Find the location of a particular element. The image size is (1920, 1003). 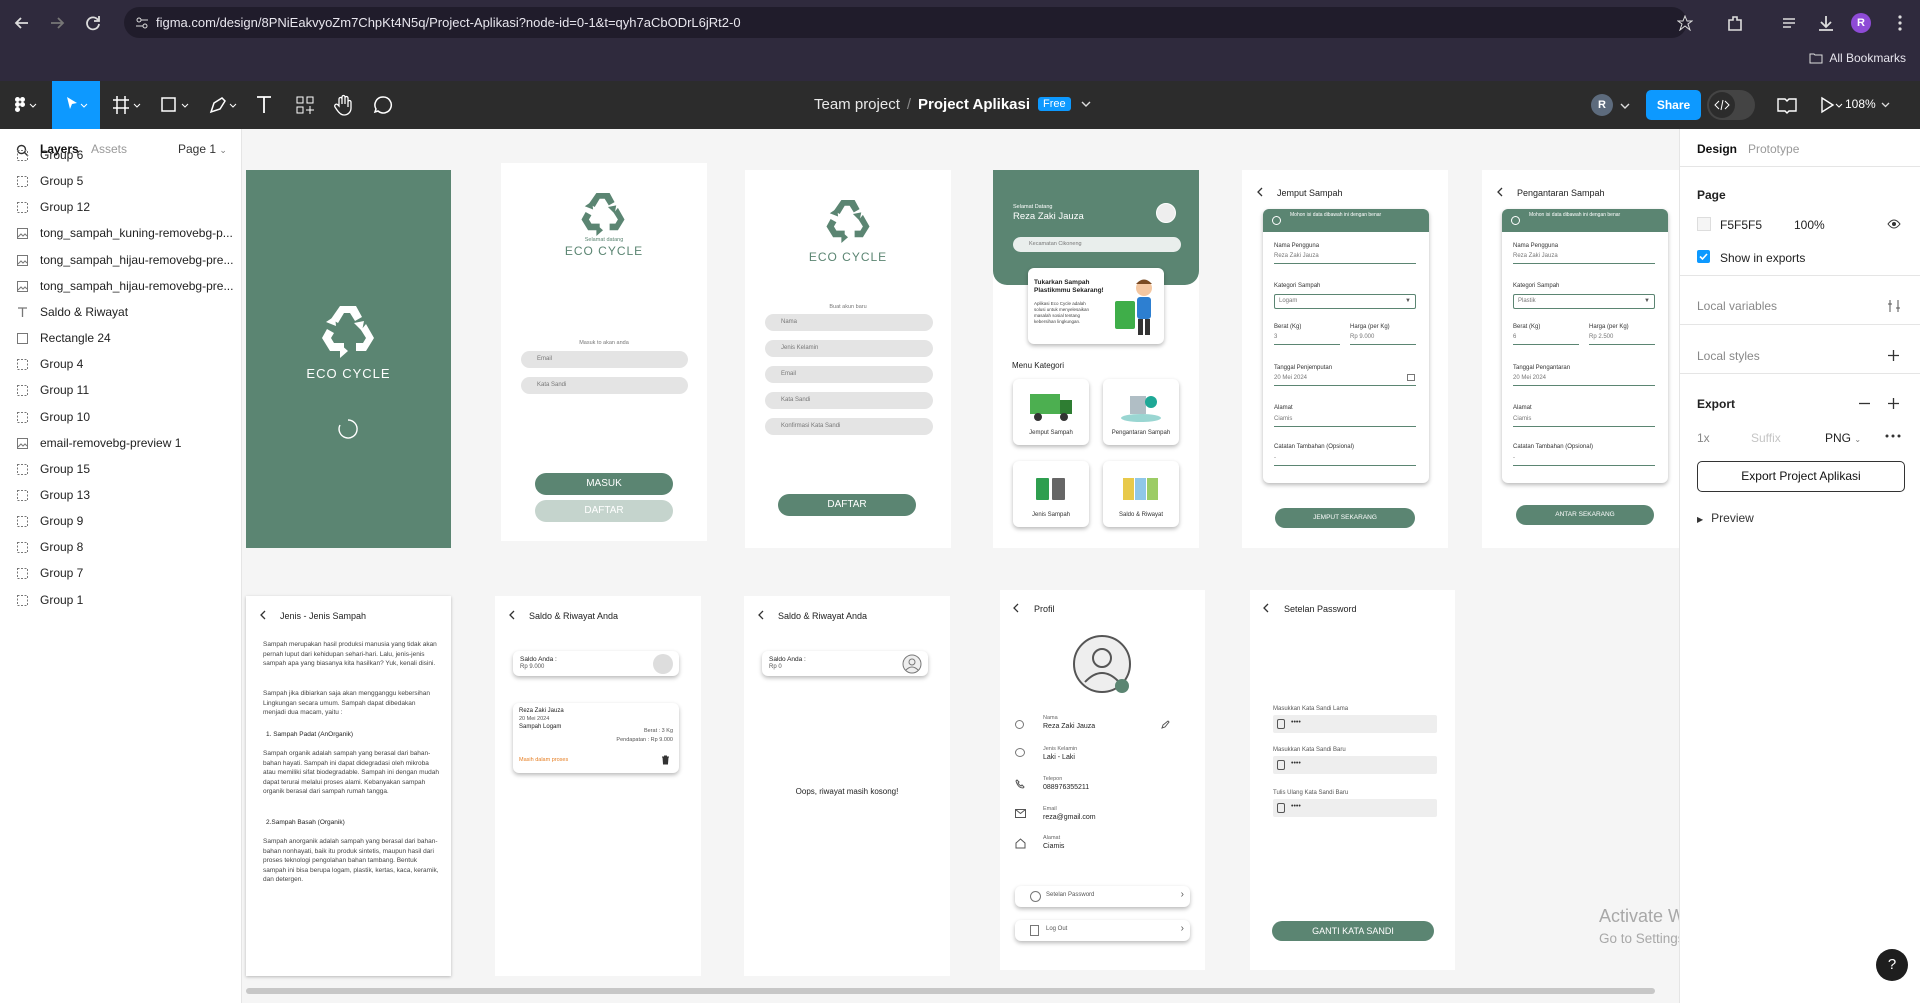

menu-jenis-sampah: Jenis Sampah is located at coordinates (1051, 494).